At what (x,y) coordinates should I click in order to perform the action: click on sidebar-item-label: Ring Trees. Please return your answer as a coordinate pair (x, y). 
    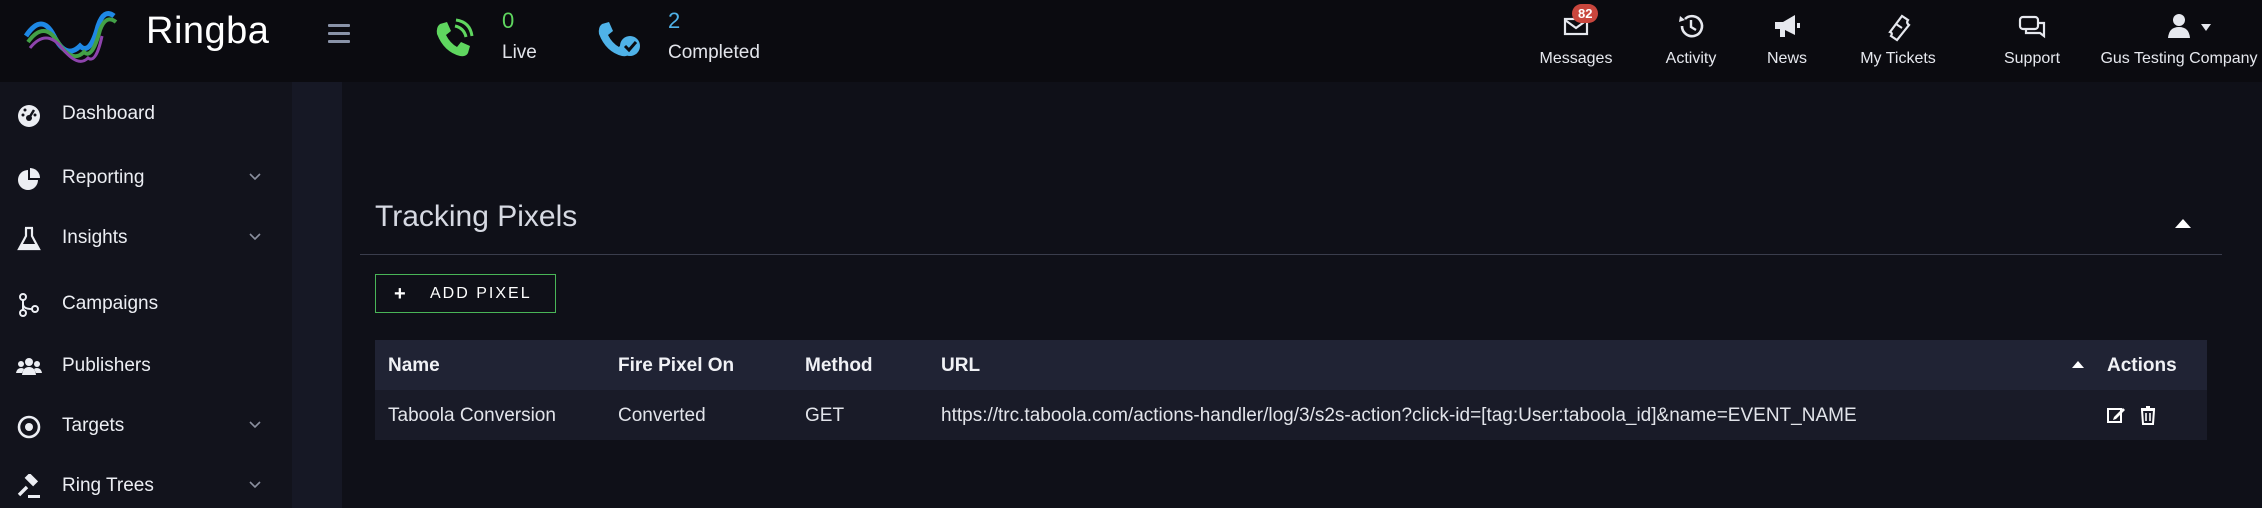
    Looking at the image, I should click on (108, 485).